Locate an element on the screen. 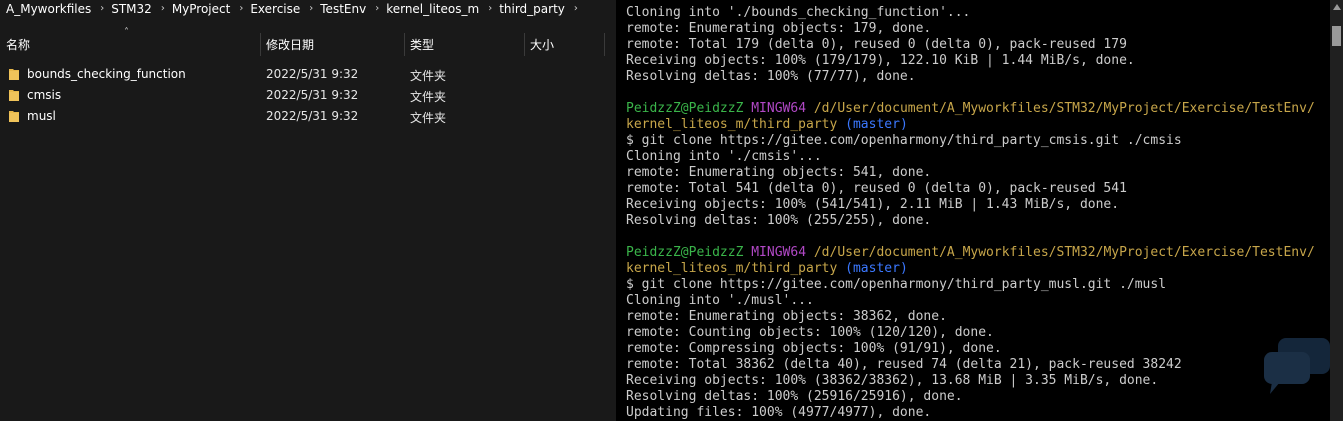 The height and width of the screenshot is (421, 1343). scroll-up-arrow-icon is located at coordinates (1337, 7).